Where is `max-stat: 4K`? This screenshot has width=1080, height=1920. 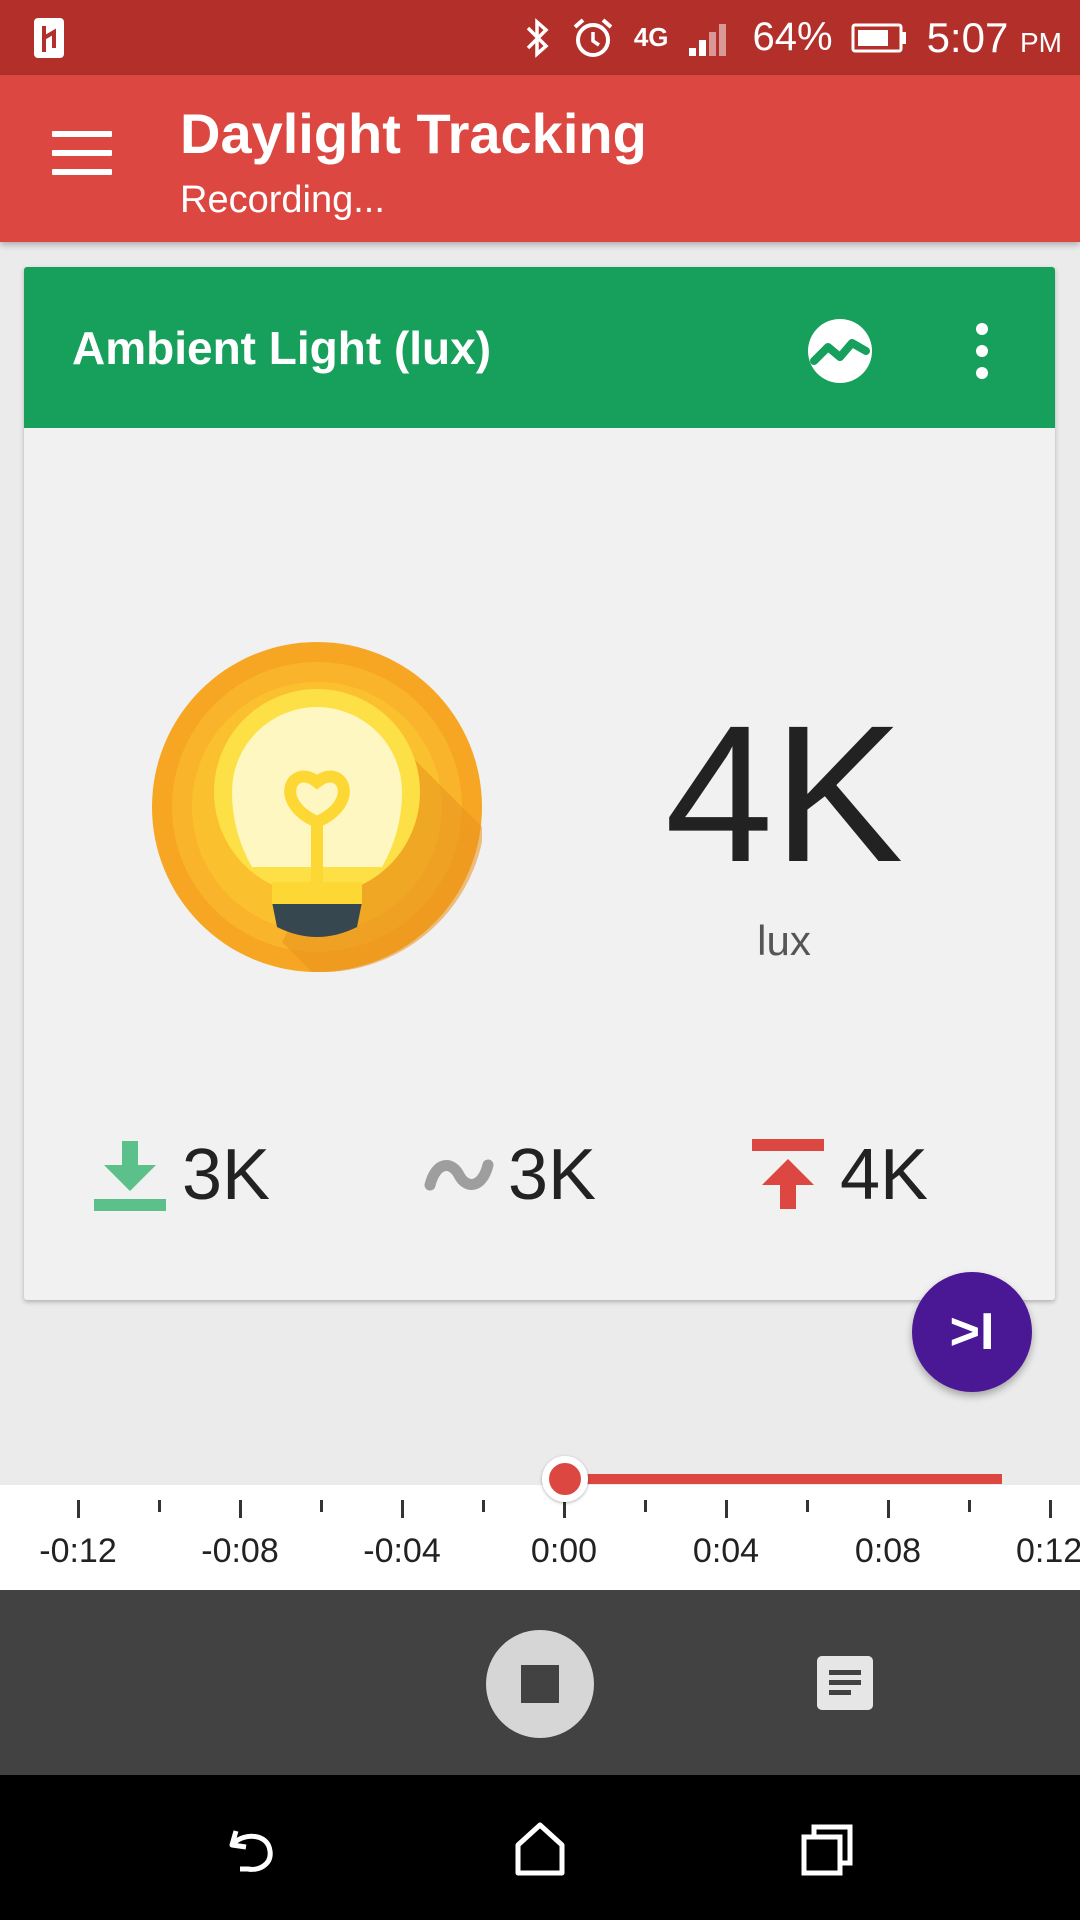 max-stat: 4K is located at coordinates (840, 1175).